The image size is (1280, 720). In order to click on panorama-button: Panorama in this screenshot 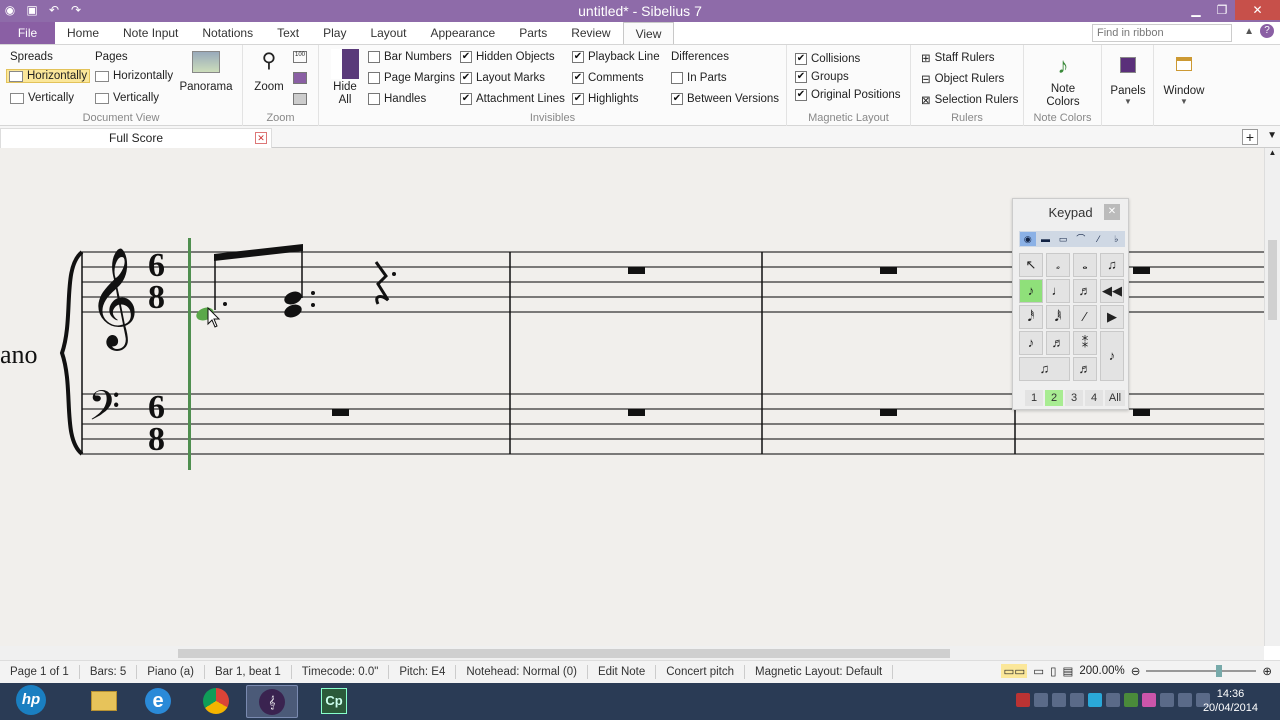, I will do `click(206, 72)`.